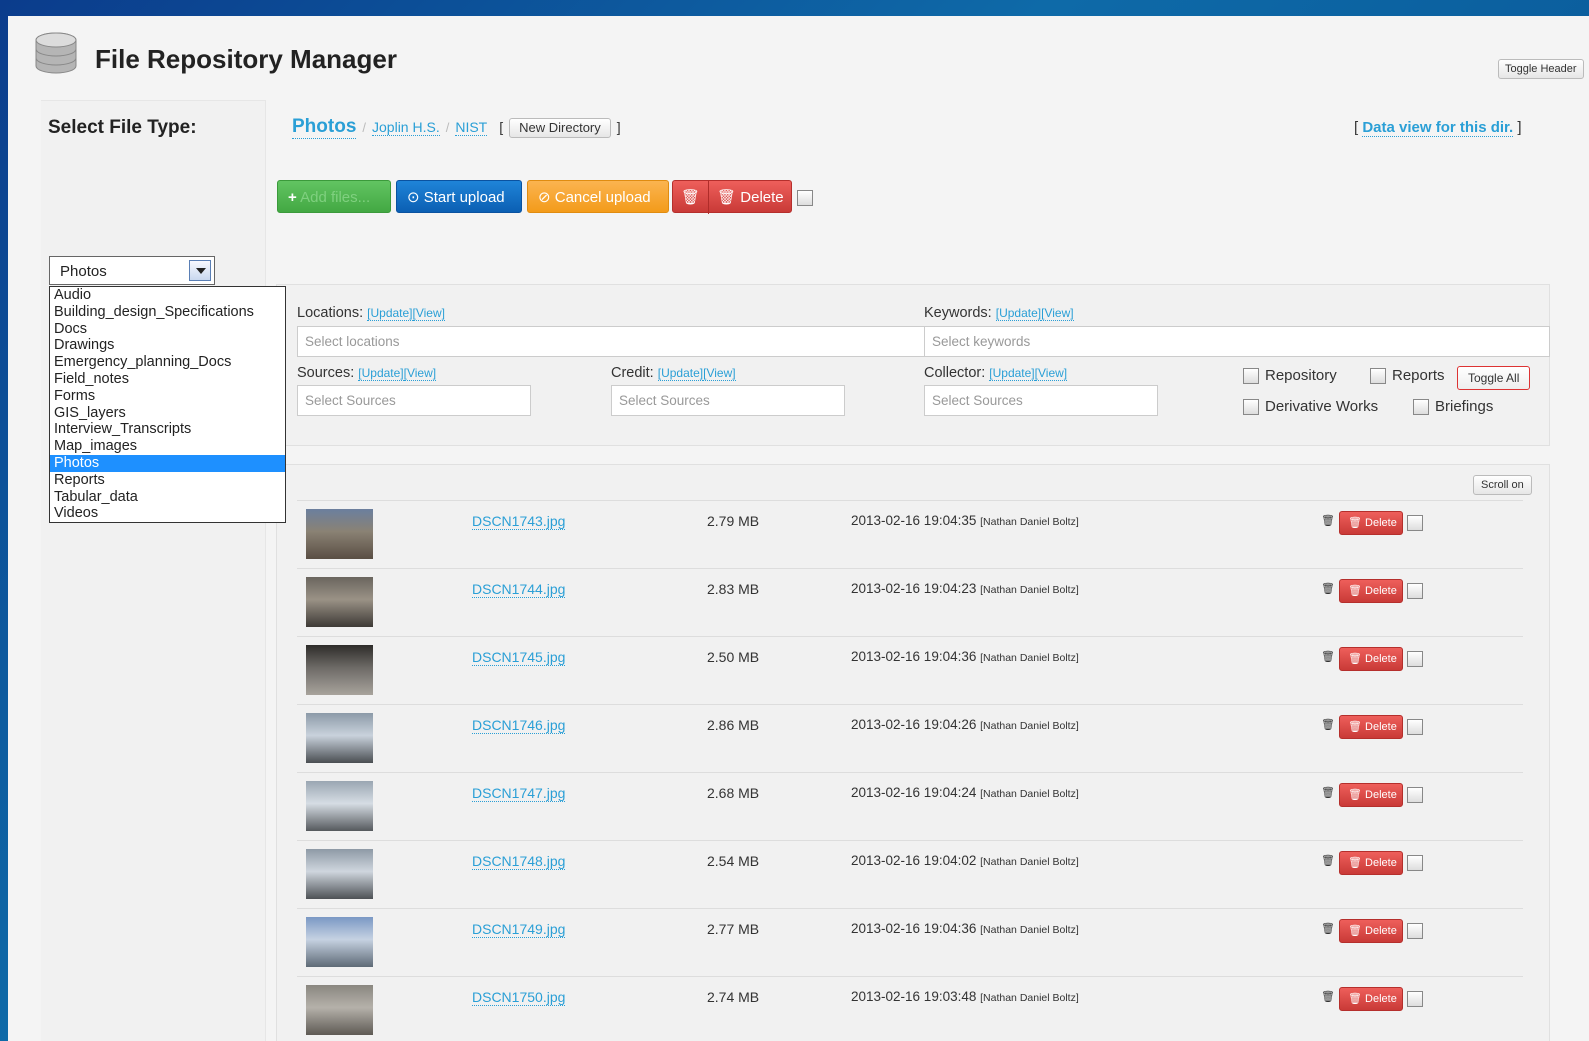 Image resolution: width=1589 pixels, height=1041 pixels. Describe the element at coordinates (1310, 406) in the screenshot. I see `derivative-works-check: Derivative Works` at that location.